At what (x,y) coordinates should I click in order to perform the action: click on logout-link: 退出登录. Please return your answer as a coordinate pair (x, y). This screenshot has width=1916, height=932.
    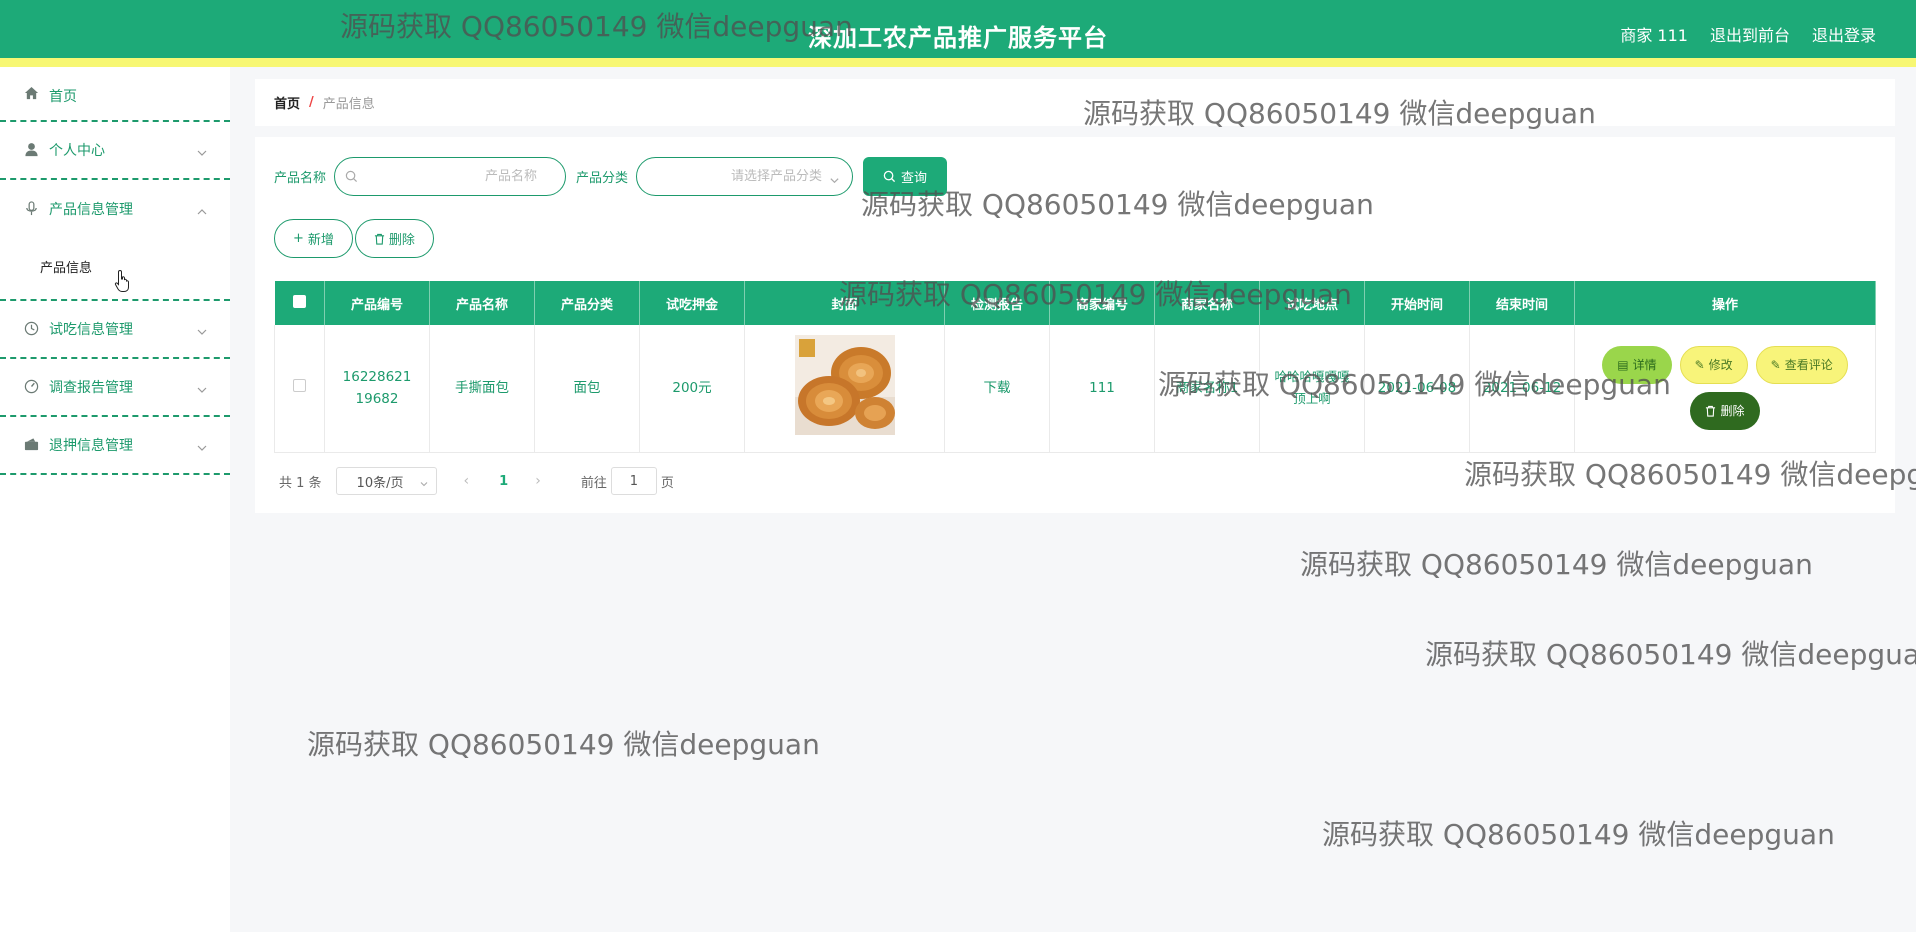
    Looking at the image, I should click on (1844, 34).